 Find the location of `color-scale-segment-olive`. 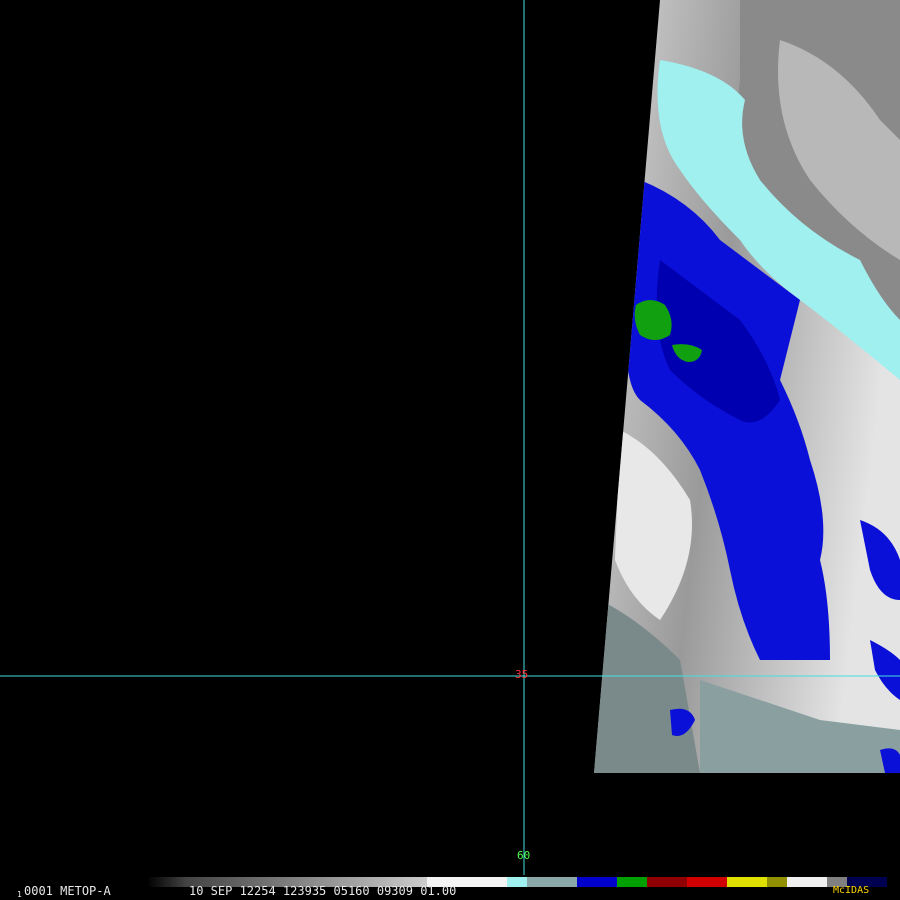

color-scale-segment-olive is located at coordinates (777, 882).